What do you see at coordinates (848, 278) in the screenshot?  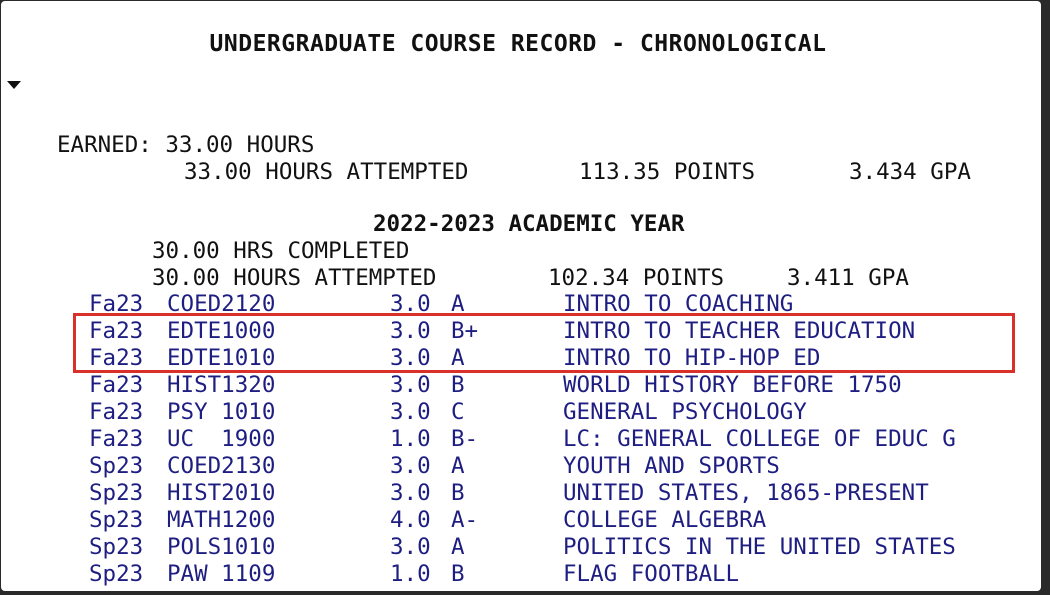 I see `year-gpa: 3.411 GPA` at bounding box center [848, 278].